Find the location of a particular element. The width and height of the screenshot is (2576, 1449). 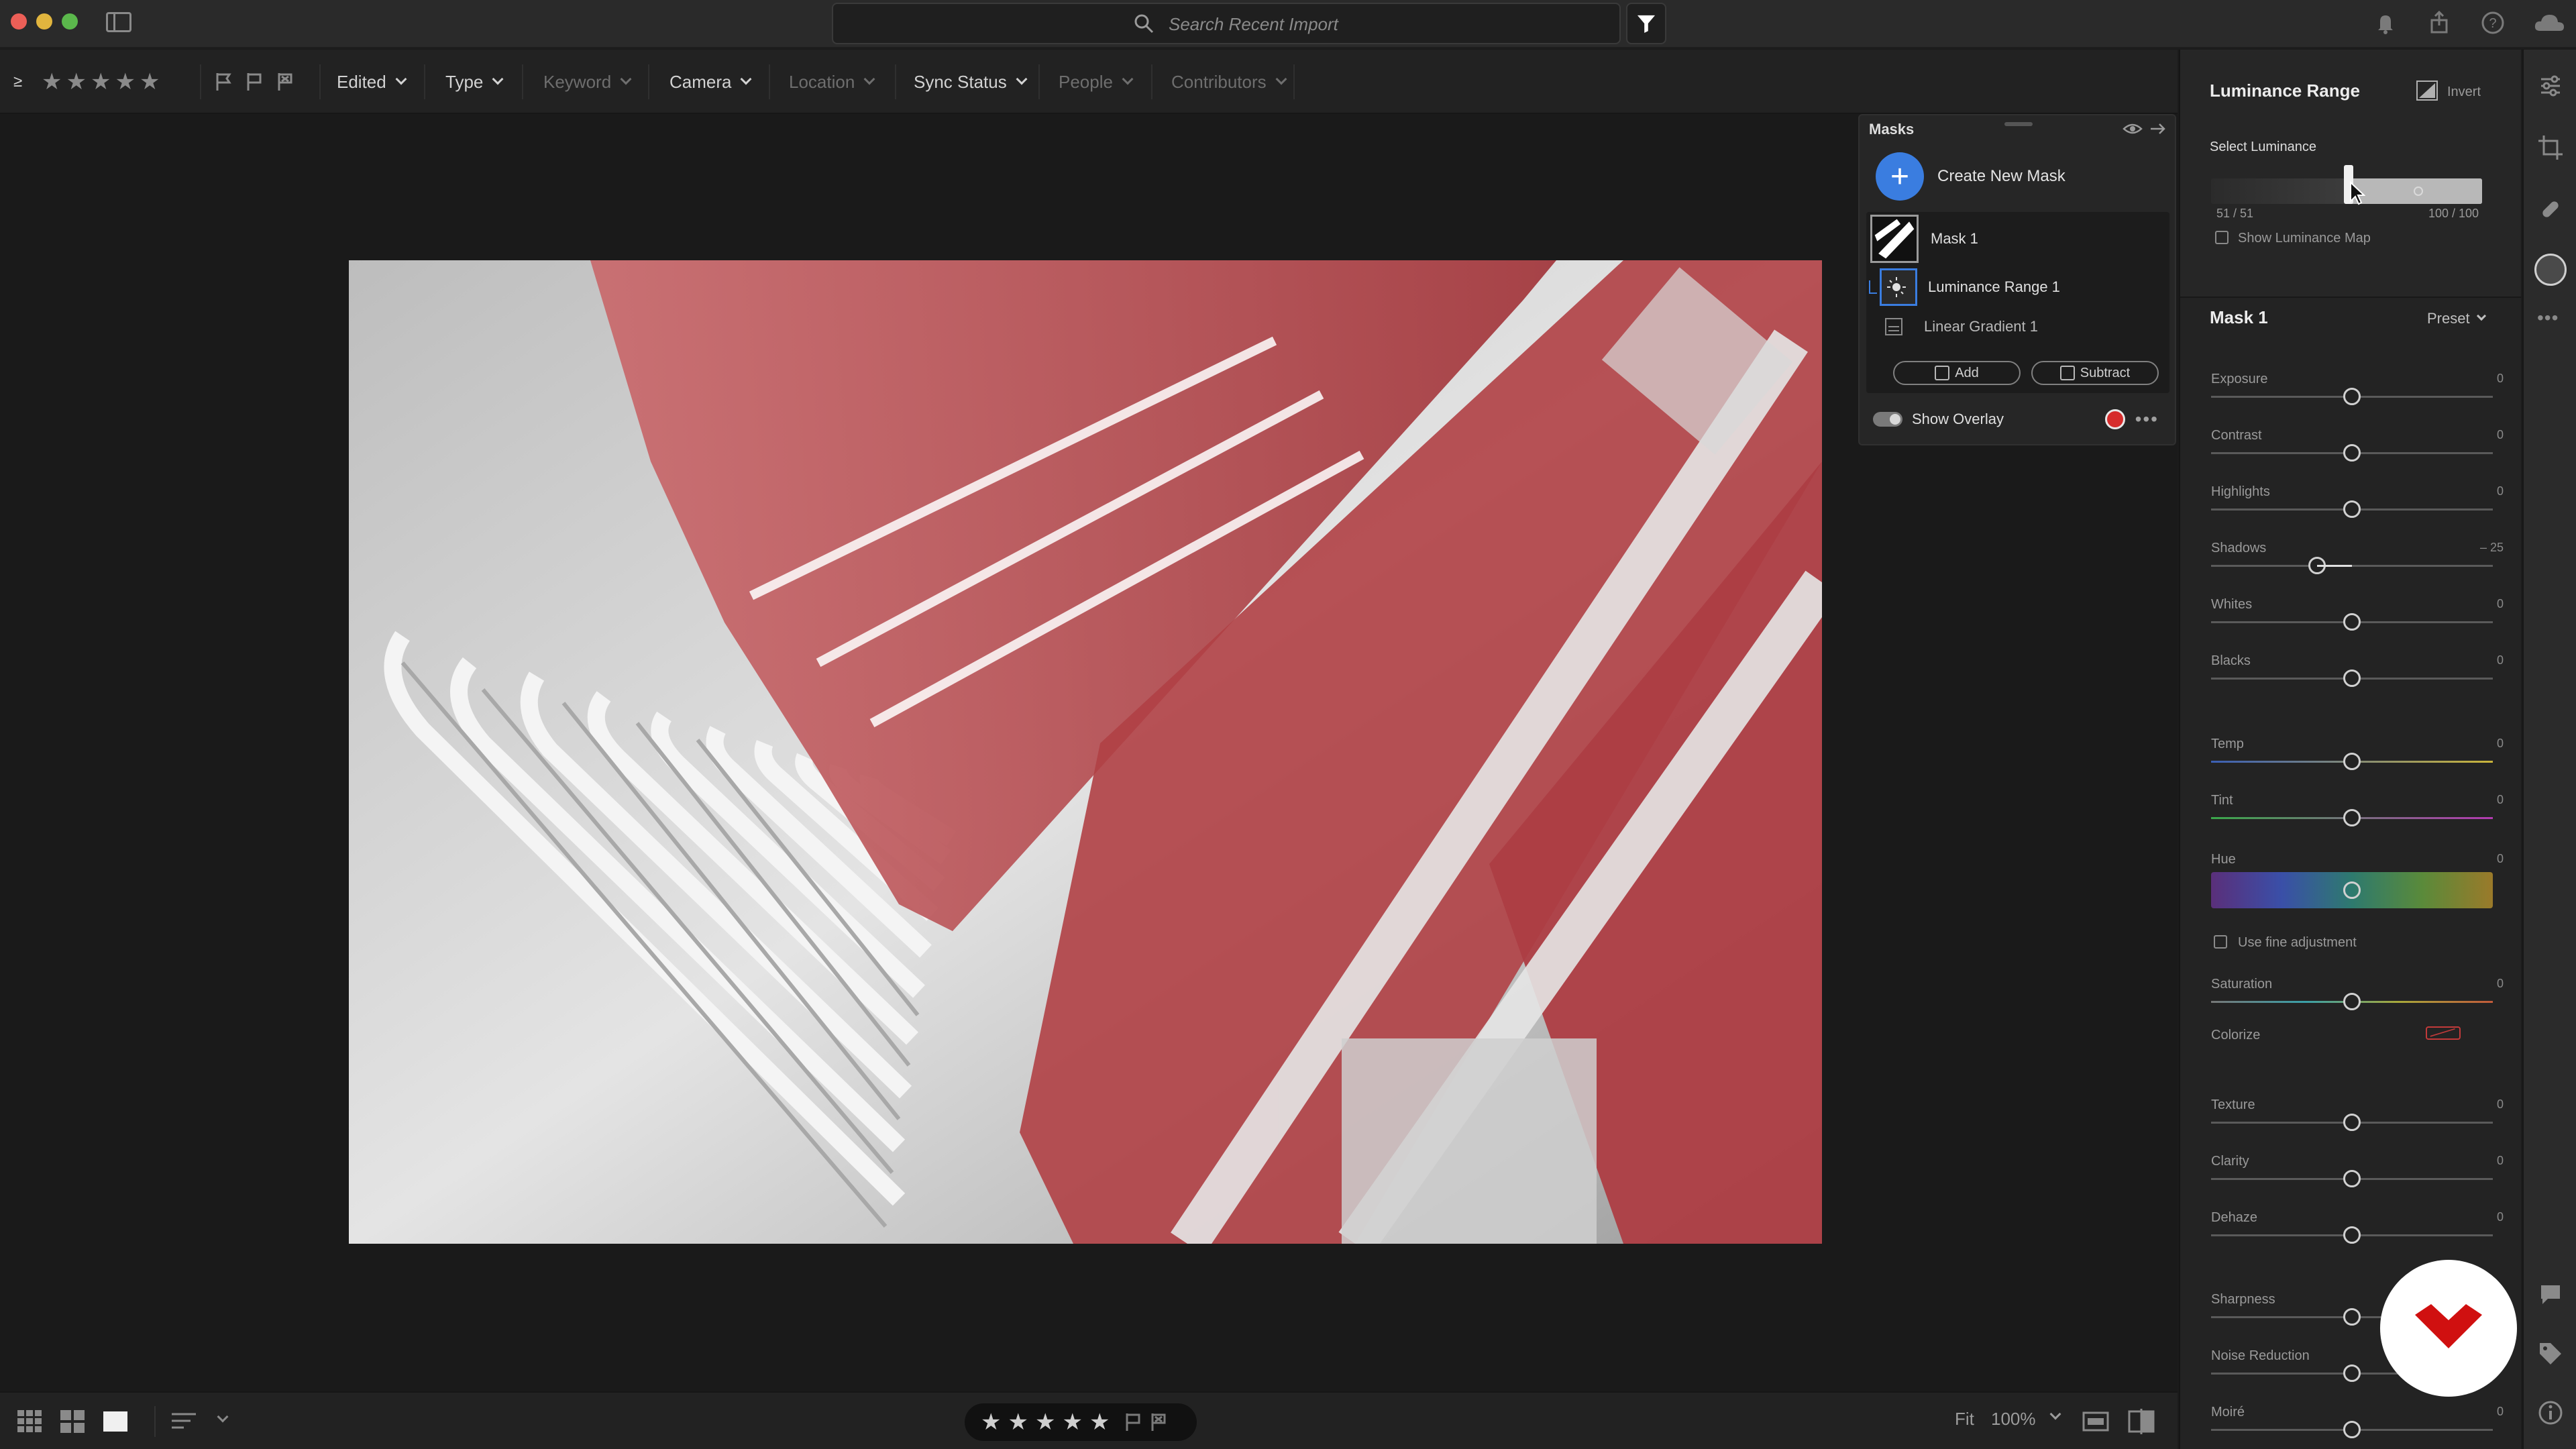

zoom-chevron-down-icon is located at coordinates (2055, 1414).